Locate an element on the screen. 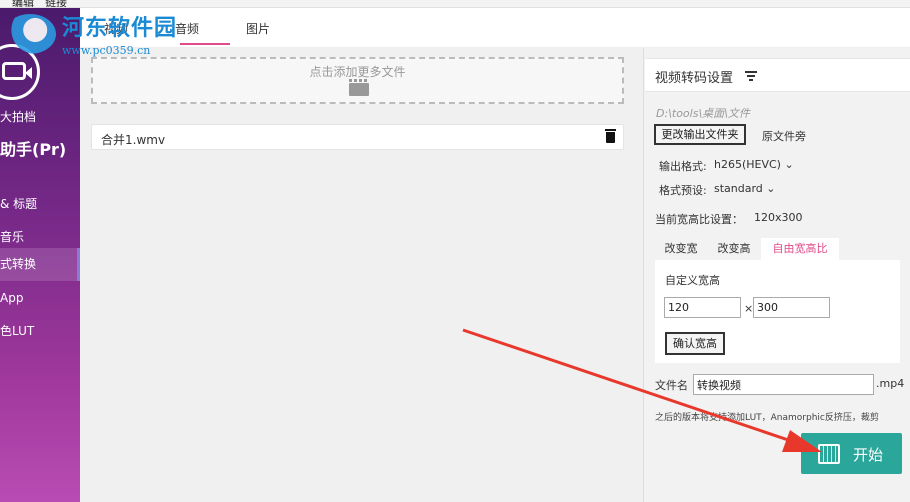 The width and height of the screenshot is (910, 502). start-button-label: 开始 is located at coordinates (868, 455).